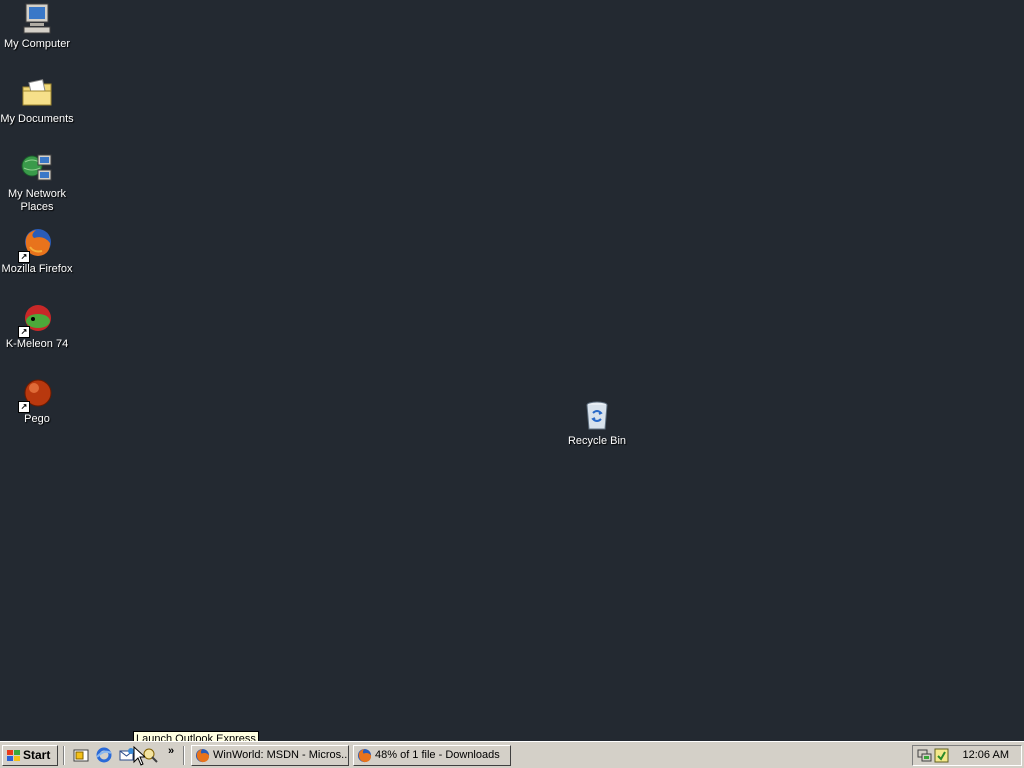  I want to click on show-desktop-icon, so click(81, 755).